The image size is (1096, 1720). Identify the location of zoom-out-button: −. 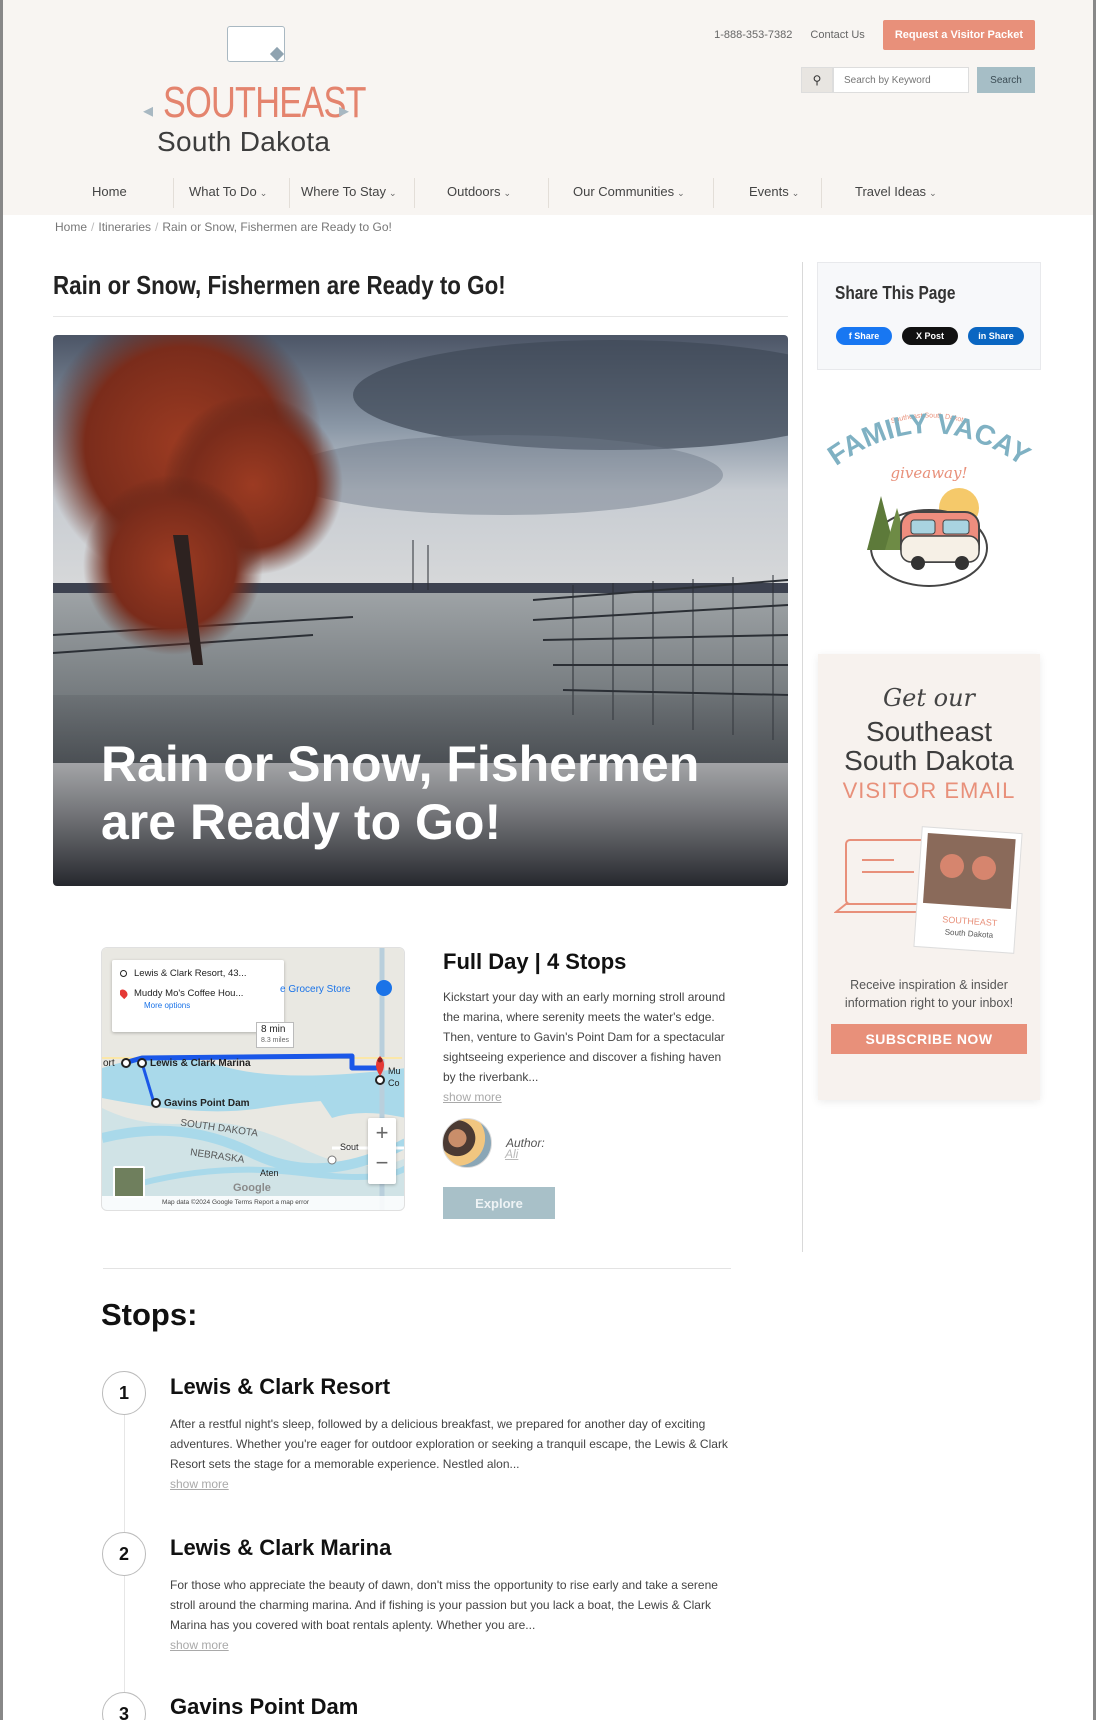
(382, 1163).